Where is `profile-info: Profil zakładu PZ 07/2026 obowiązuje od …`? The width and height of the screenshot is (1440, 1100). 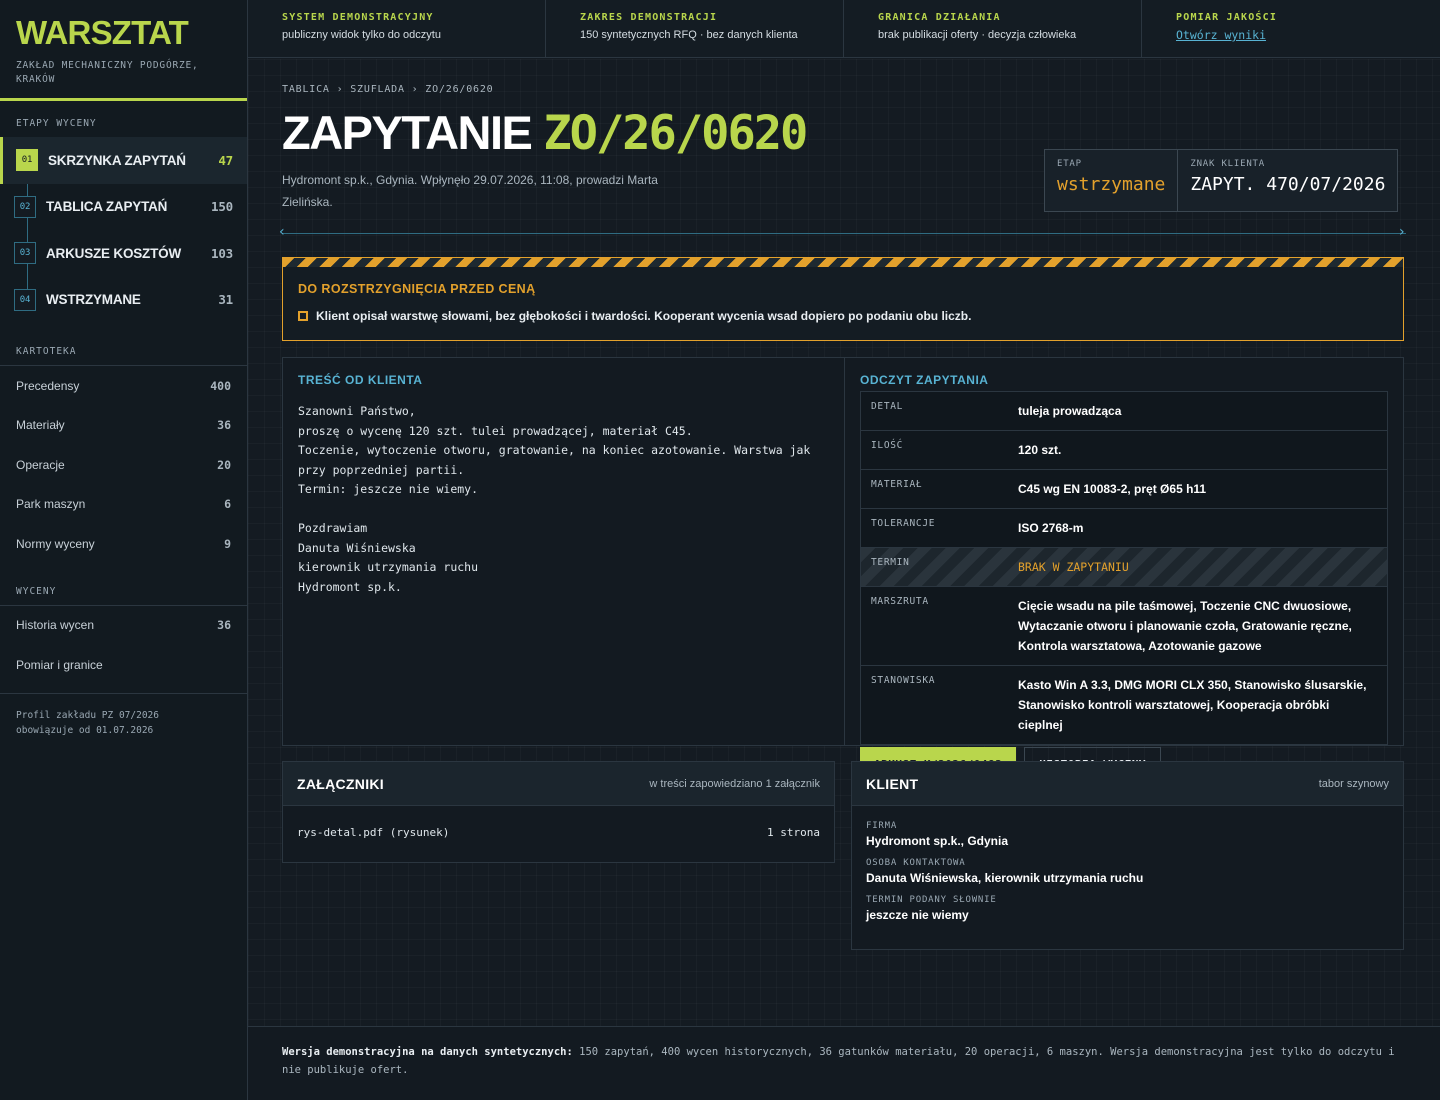
profile-info: Profil zakładu PZ 07/2026 obowiązuje od … is located at coordinates (123, 723).